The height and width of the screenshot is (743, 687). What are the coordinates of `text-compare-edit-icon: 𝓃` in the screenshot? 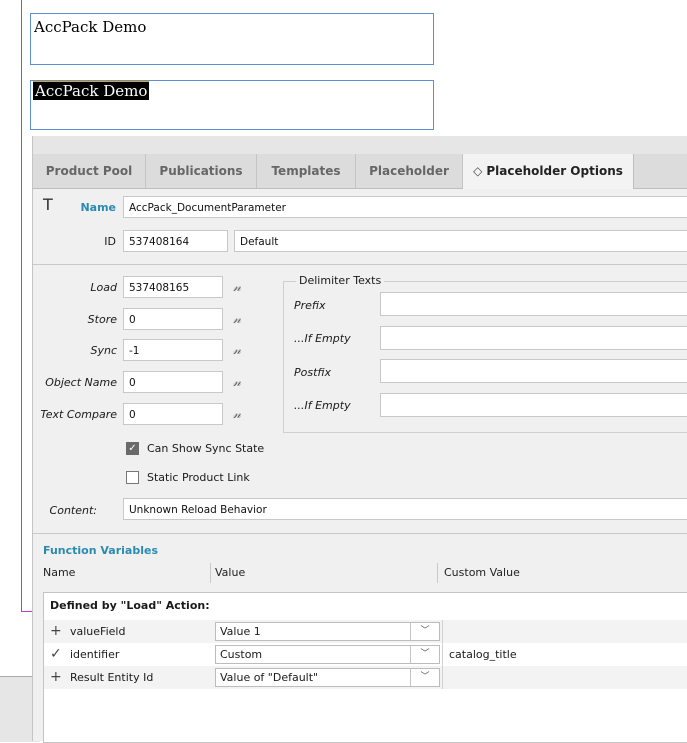 It's located at (240, 415).